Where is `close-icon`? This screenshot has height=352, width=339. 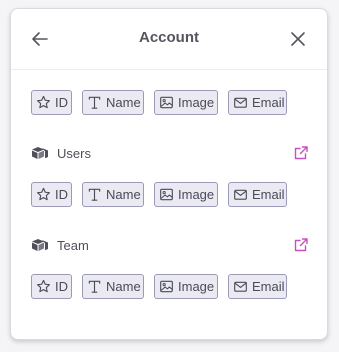 close-icon is located at coordinates (298, 39).